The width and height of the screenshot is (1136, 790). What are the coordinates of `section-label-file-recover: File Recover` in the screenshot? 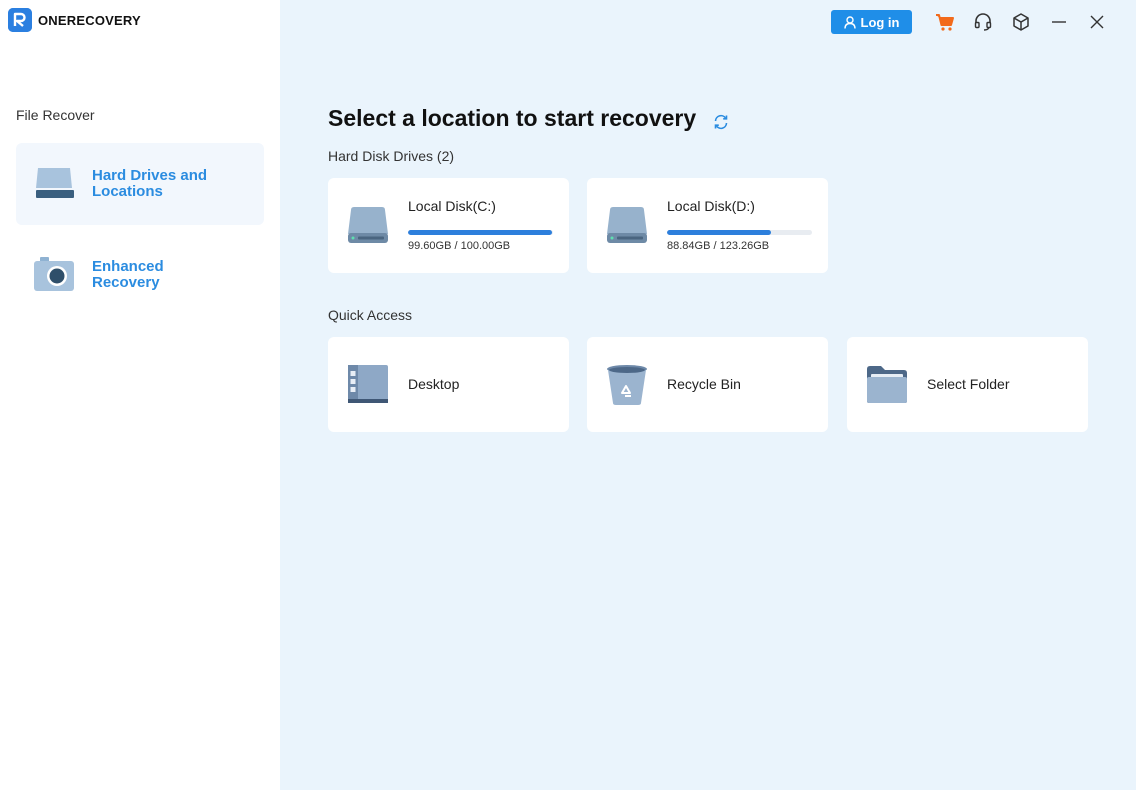 It's located at (55, 115).